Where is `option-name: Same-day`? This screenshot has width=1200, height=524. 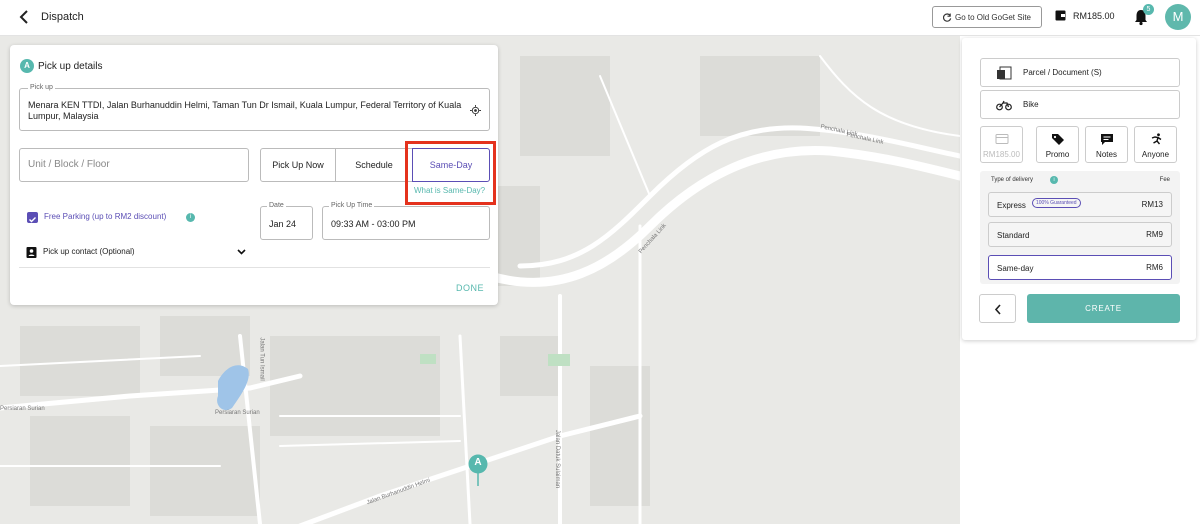
option-name: Same-day is located at coordinates (1015, 268).